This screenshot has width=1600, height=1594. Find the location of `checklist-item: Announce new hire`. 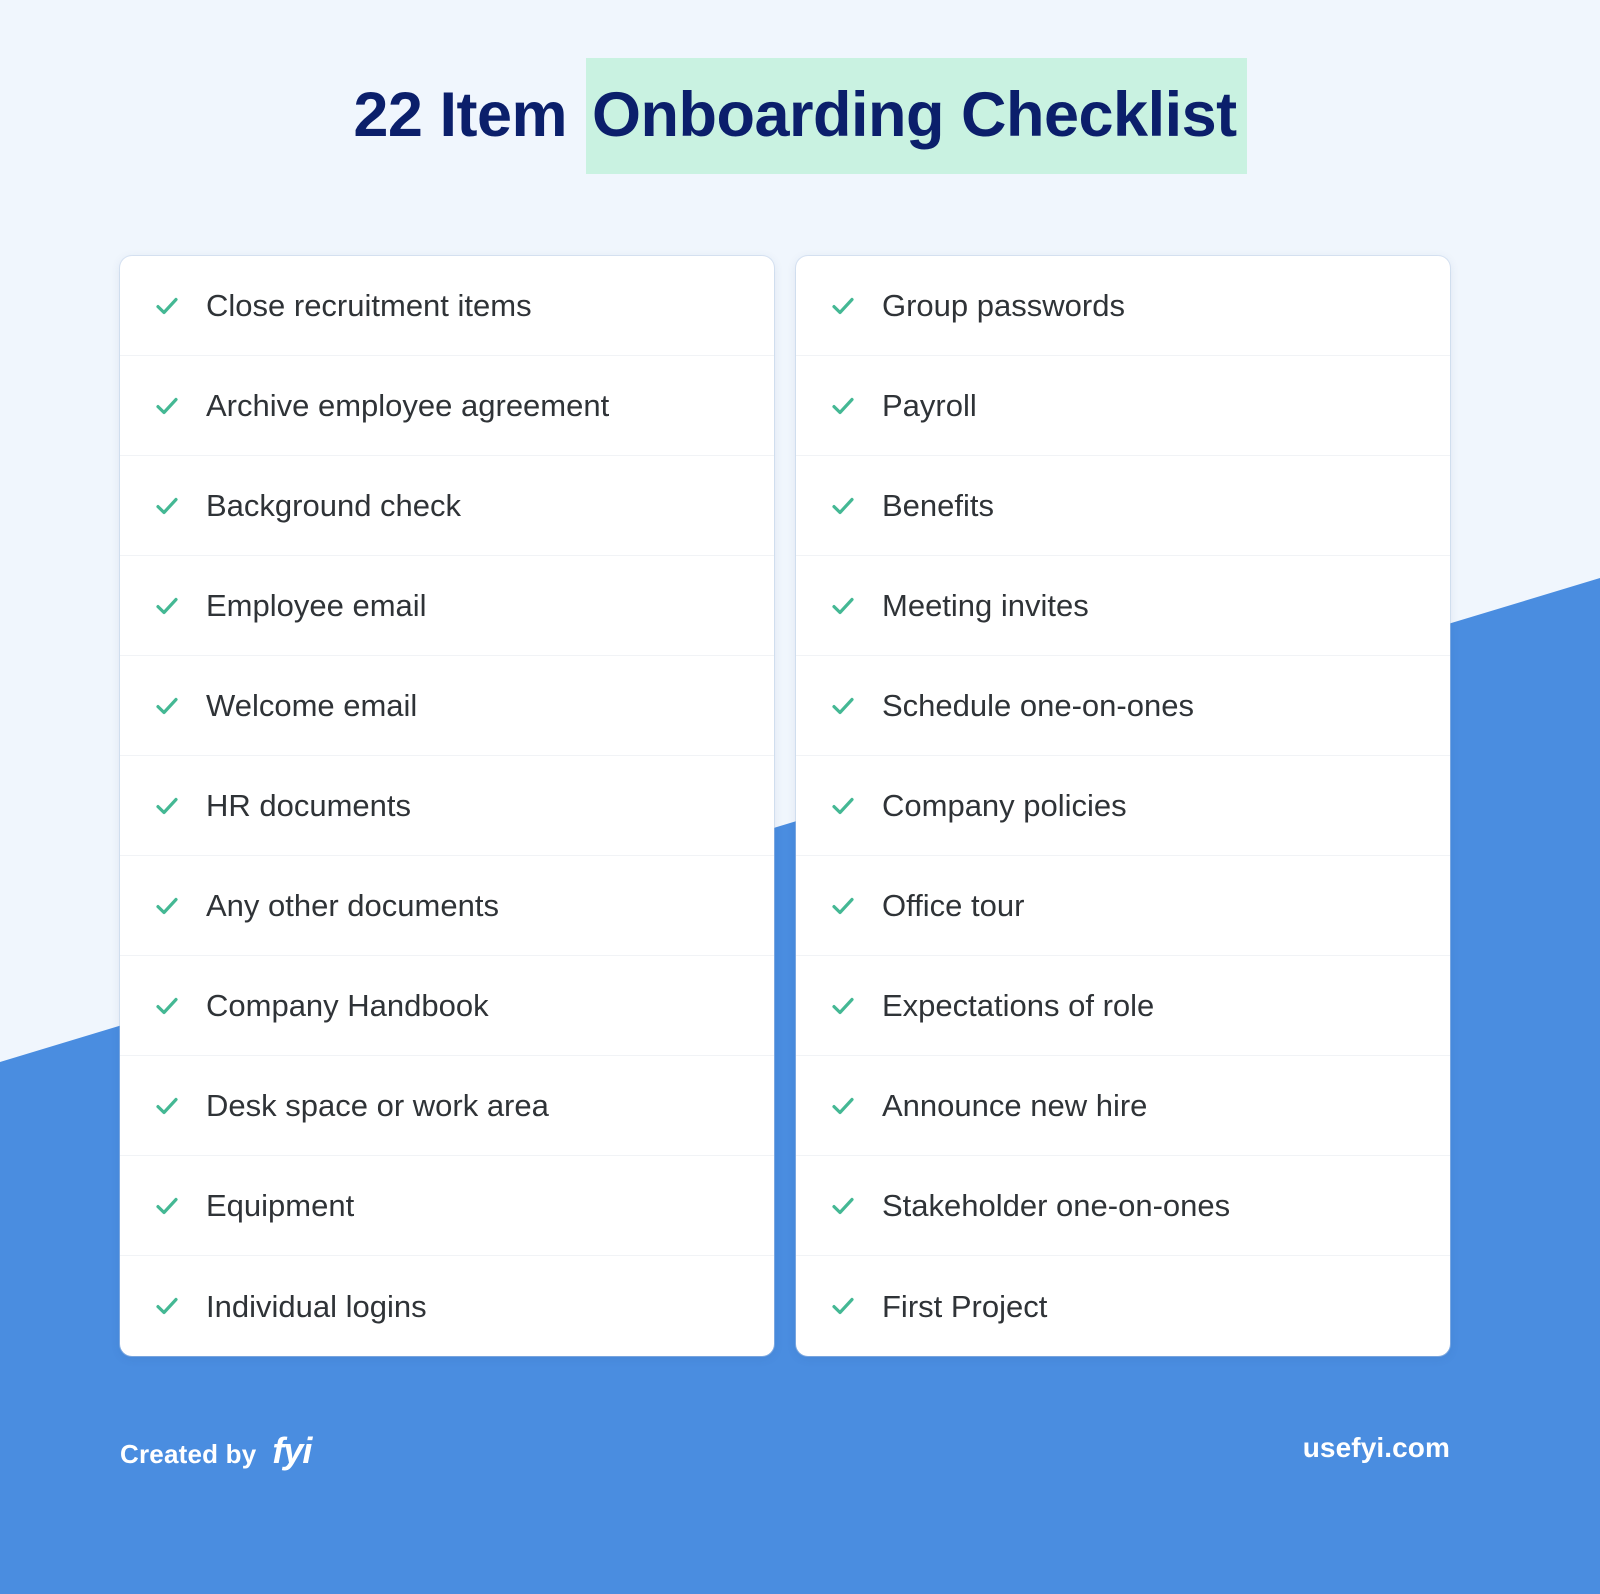

checklist-item: Announce new hire is located at coordinates (1123, 1106).